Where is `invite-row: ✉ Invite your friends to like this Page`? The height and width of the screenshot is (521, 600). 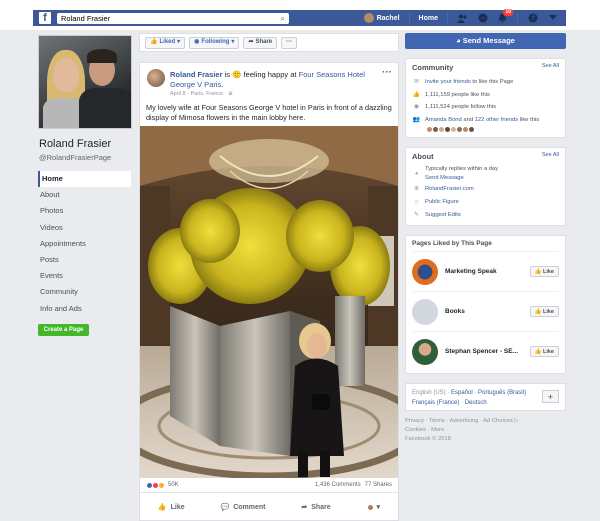 invite-row: ✉ Invite your friends to like this Page is located at coordinates (485, 82).